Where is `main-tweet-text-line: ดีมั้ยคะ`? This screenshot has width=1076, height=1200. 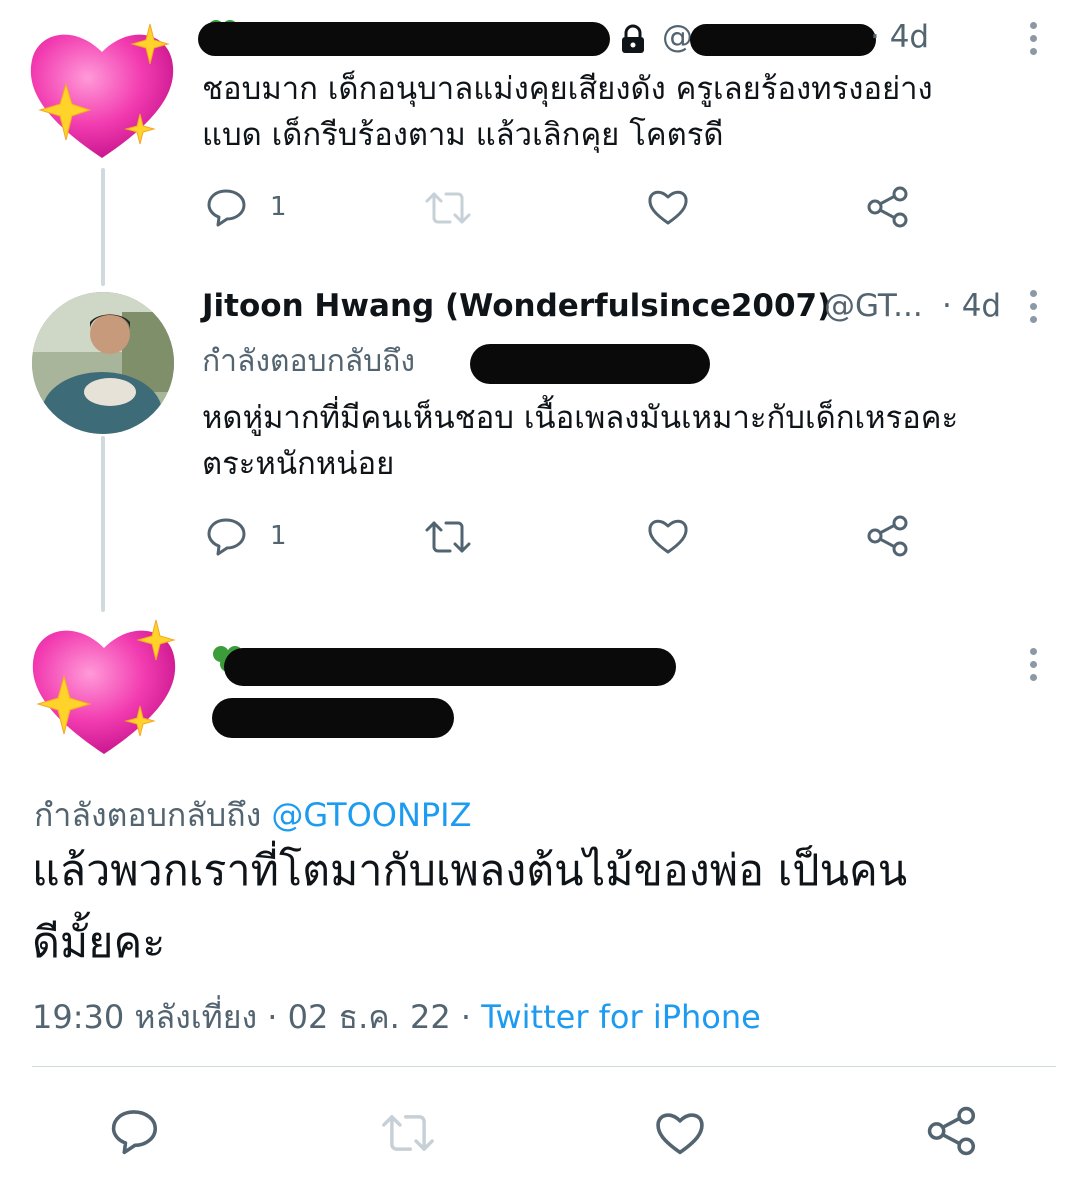
main-tweet-text-line: ดีมั้ยคะ is located at coordinates (99, 943).